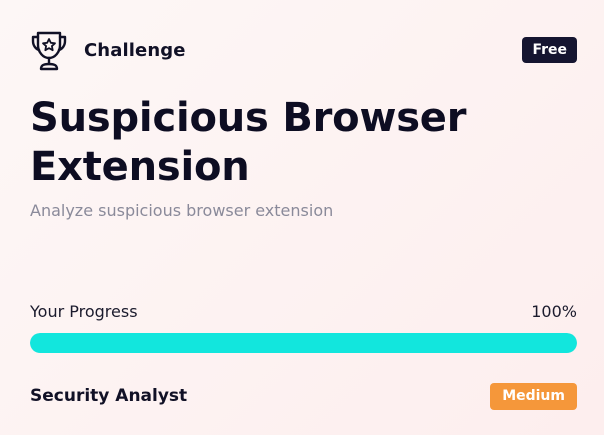  Describe the element at coordinates (49, 50) in the screenshot. I see `trophy-icon` at that location.